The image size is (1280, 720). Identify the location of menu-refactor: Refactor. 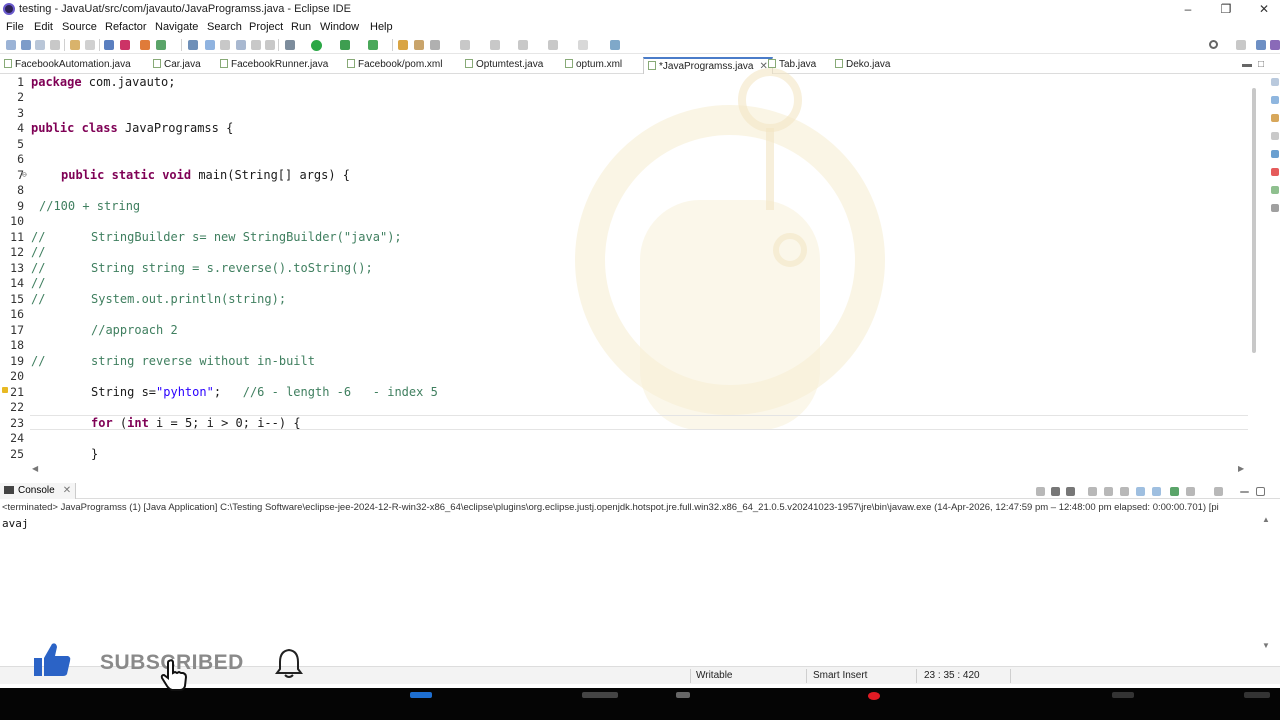
(126, 27).